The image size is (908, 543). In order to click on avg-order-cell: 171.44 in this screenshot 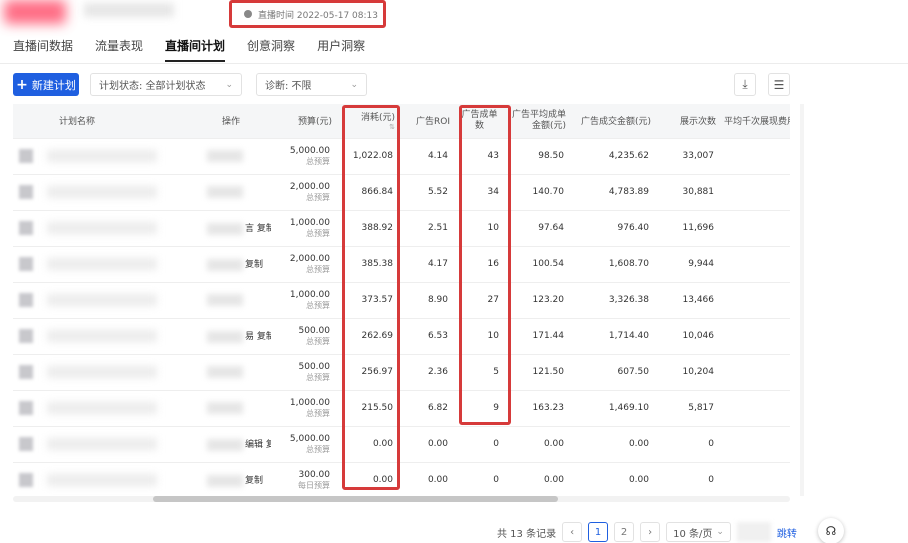, I will do `click(537, 336)`.